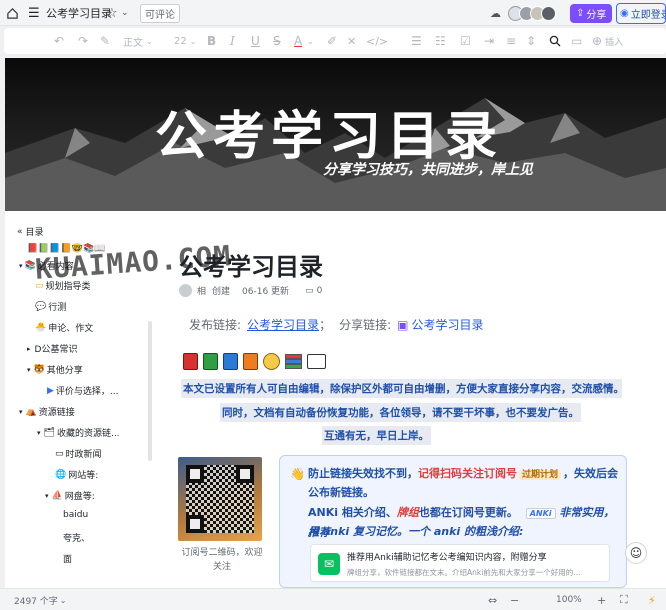 This screenshot has width=666, height=610. Describe the element at coordinates (56, 350) in the screenshot. I see `outline-item-label: D公基常识` at that location.